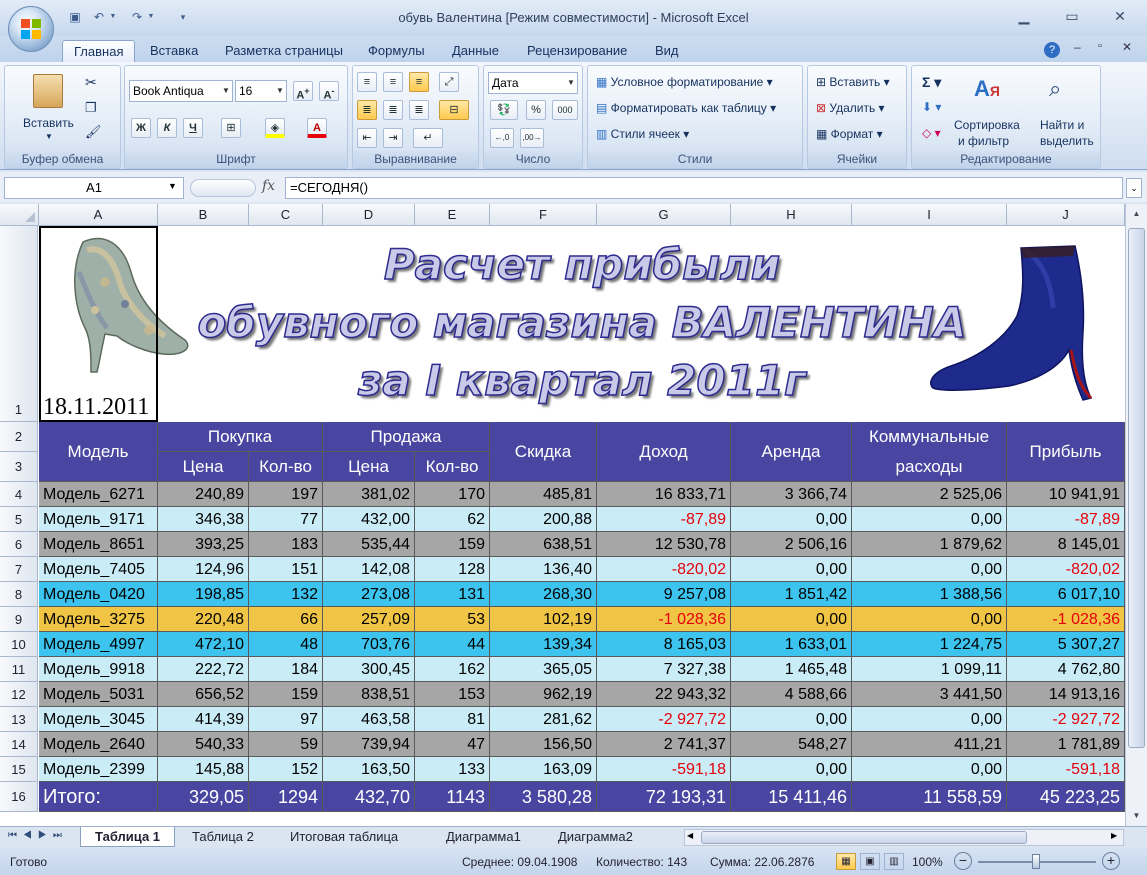 The height and width of the screenshot is (875, 1147). What do you see at coordinates (91, 108) in the screenshot?
I see `copy-icon: ❐` at bounding box center [91, 108].